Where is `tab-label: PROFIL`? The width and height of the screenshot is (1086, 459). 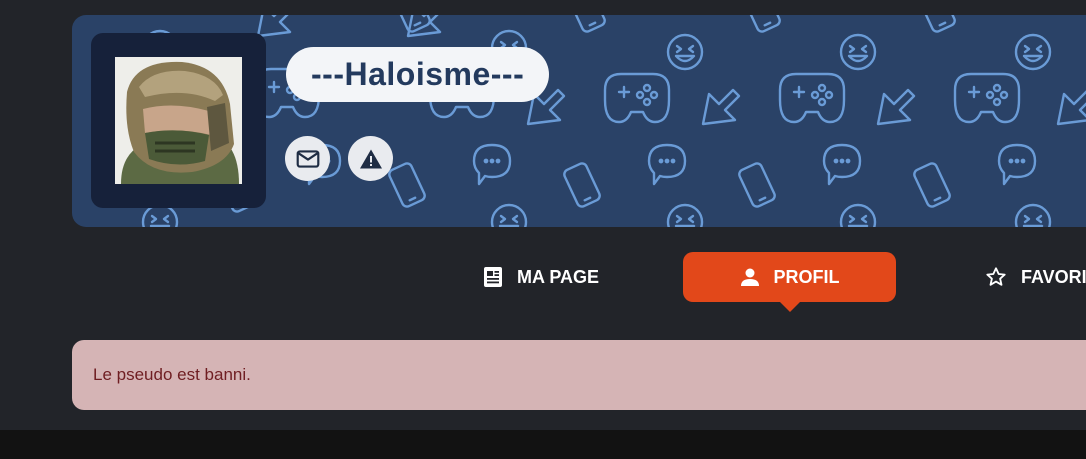 tab-label: PROFIL is located at coordinates (806, 276).